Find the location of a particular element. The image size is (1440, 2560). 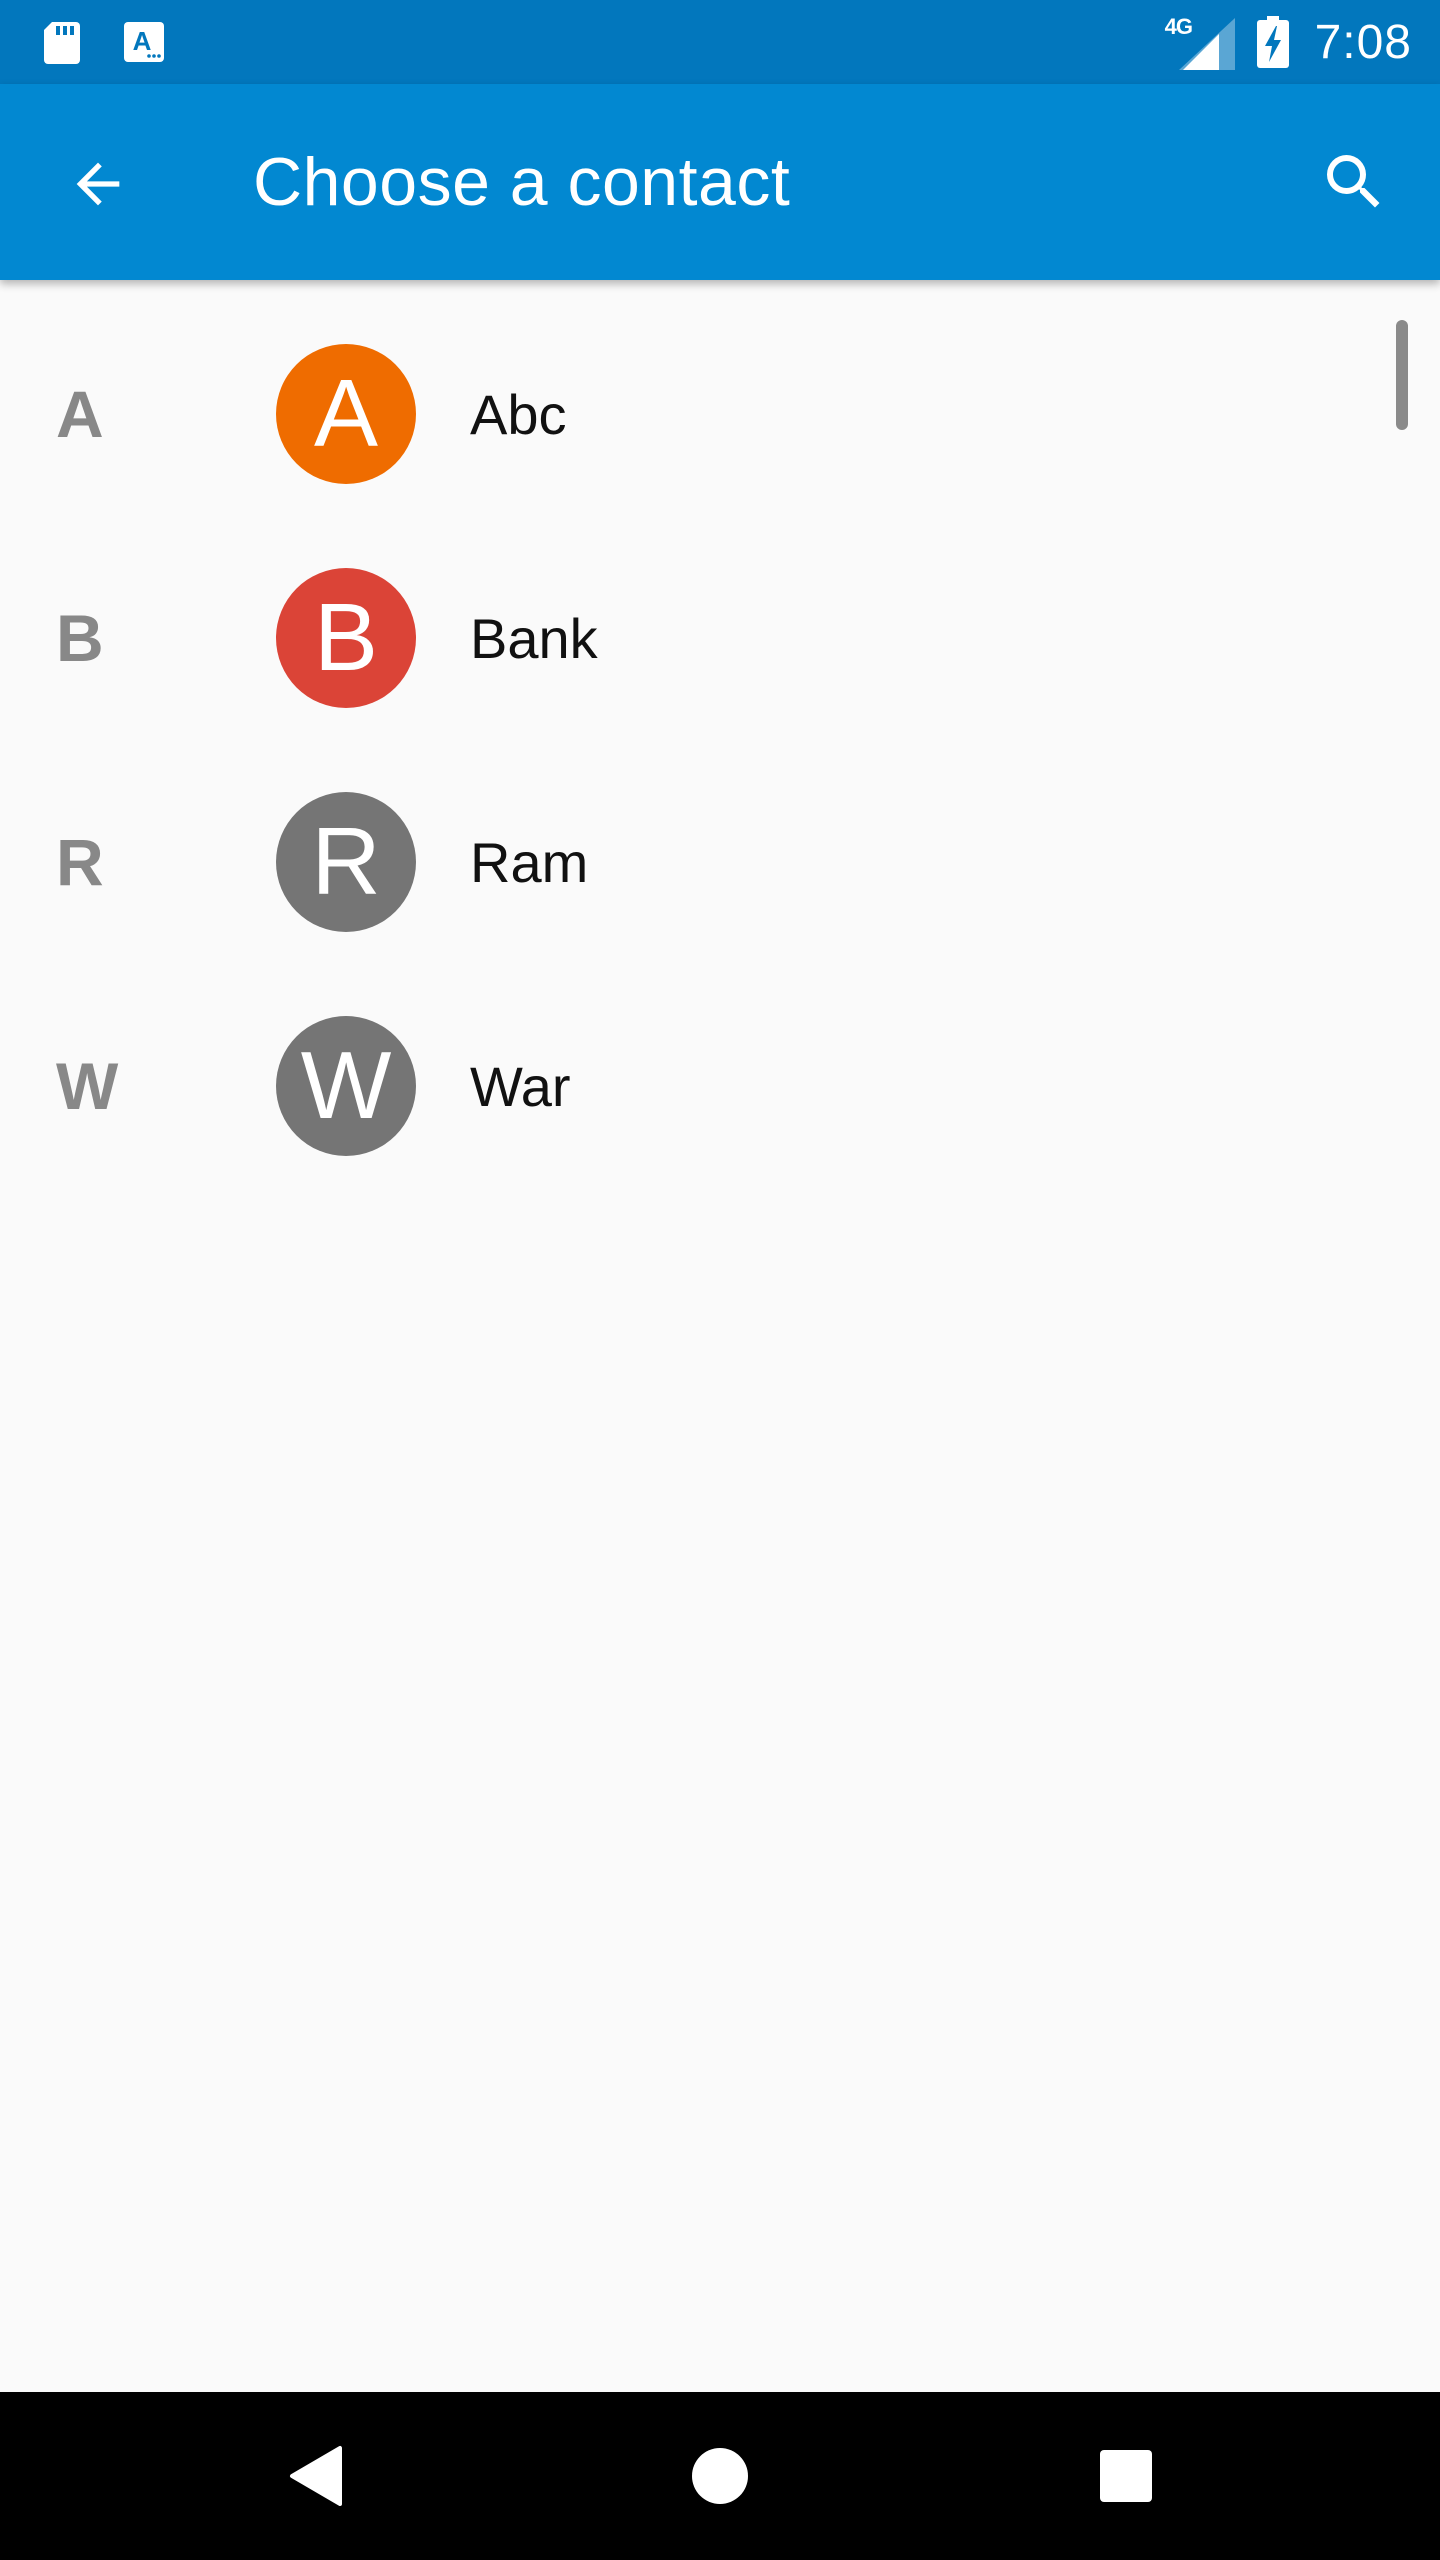

nav-home-icon is located at coordinates (720, 2476).